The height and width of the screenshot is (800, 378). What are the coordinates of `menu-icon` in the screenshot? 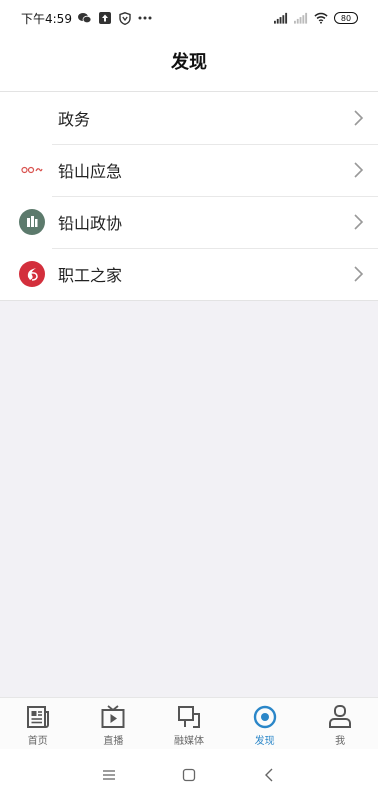 It's located at (109, 775).